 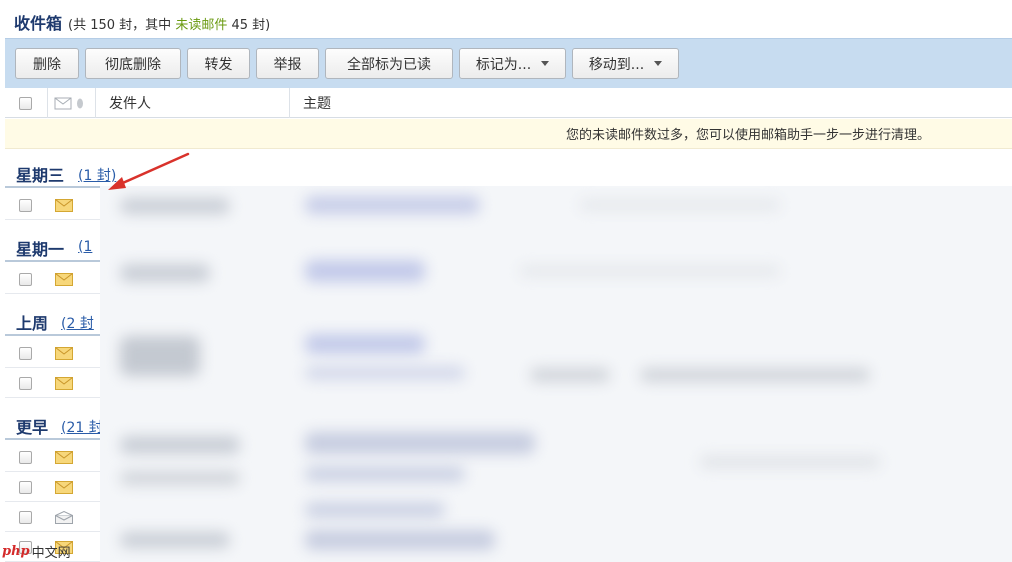 What do you see at coordinates (218, 63) in the screenshot?
I see `forward-button: 转发` at bounding box center [218, 63].